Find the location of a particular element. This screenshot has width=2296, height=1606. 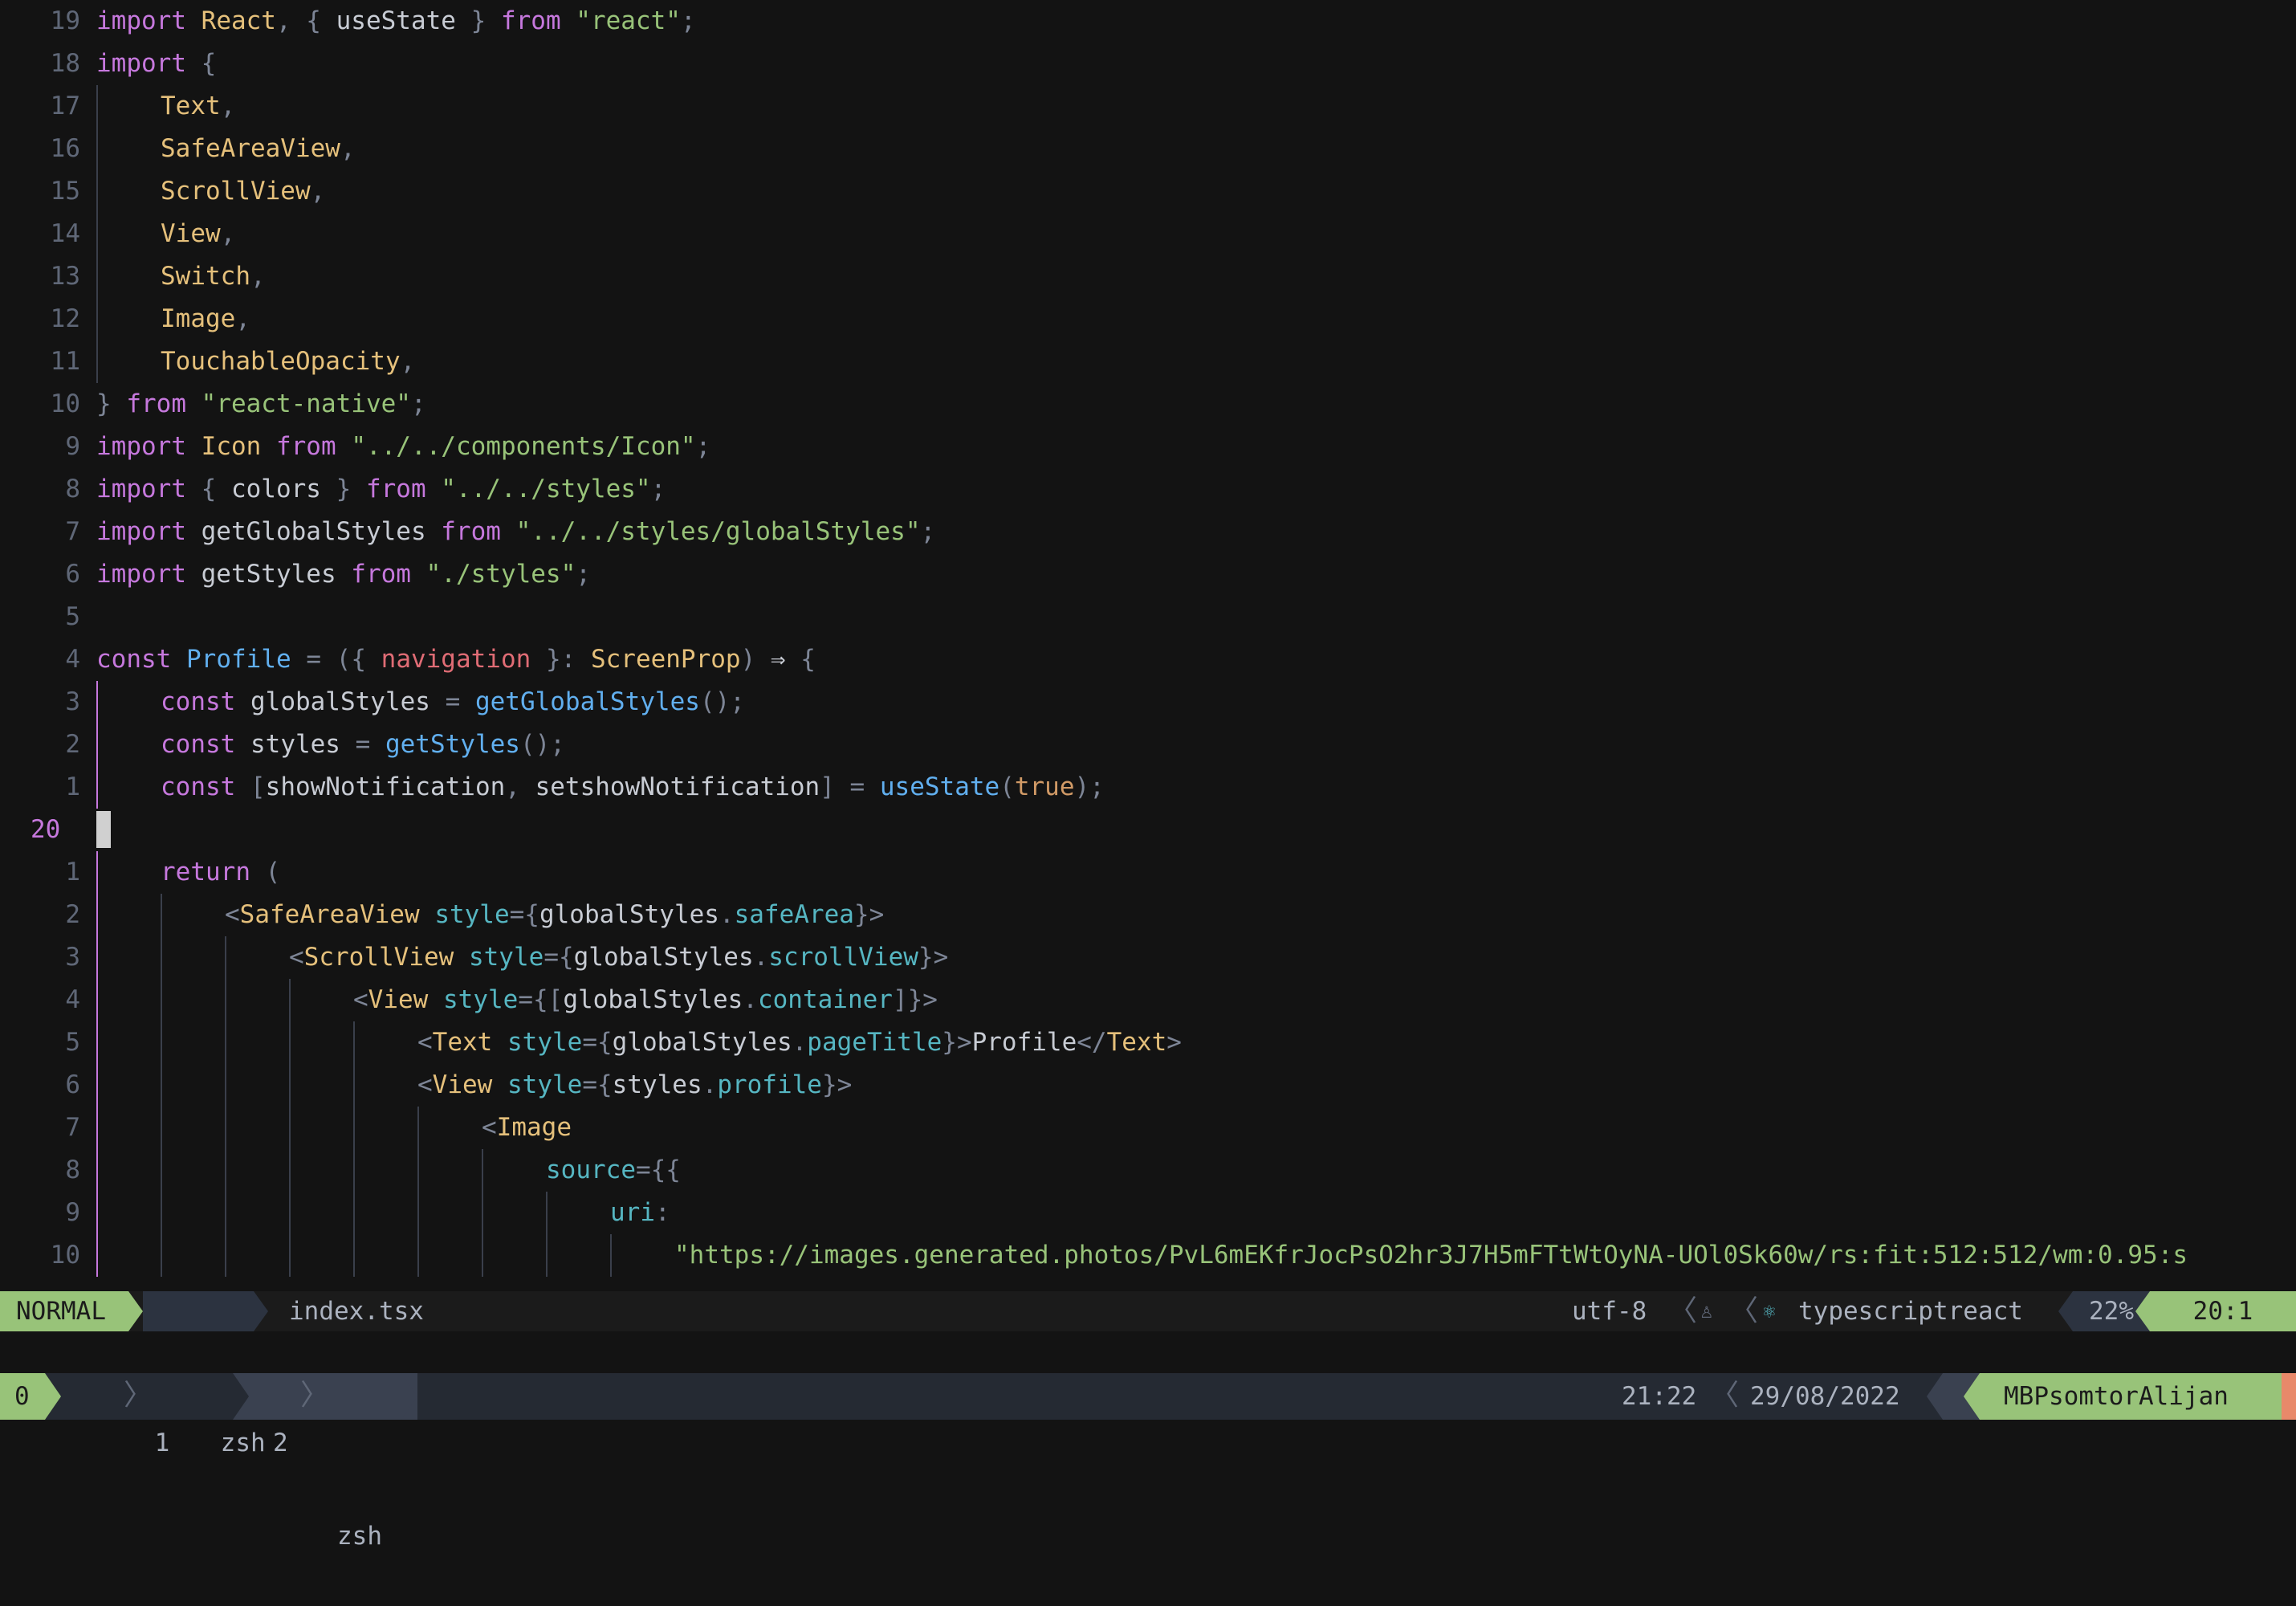

code-line: 2 const styles = getStyles(); is located at coordinates (1148, 745).